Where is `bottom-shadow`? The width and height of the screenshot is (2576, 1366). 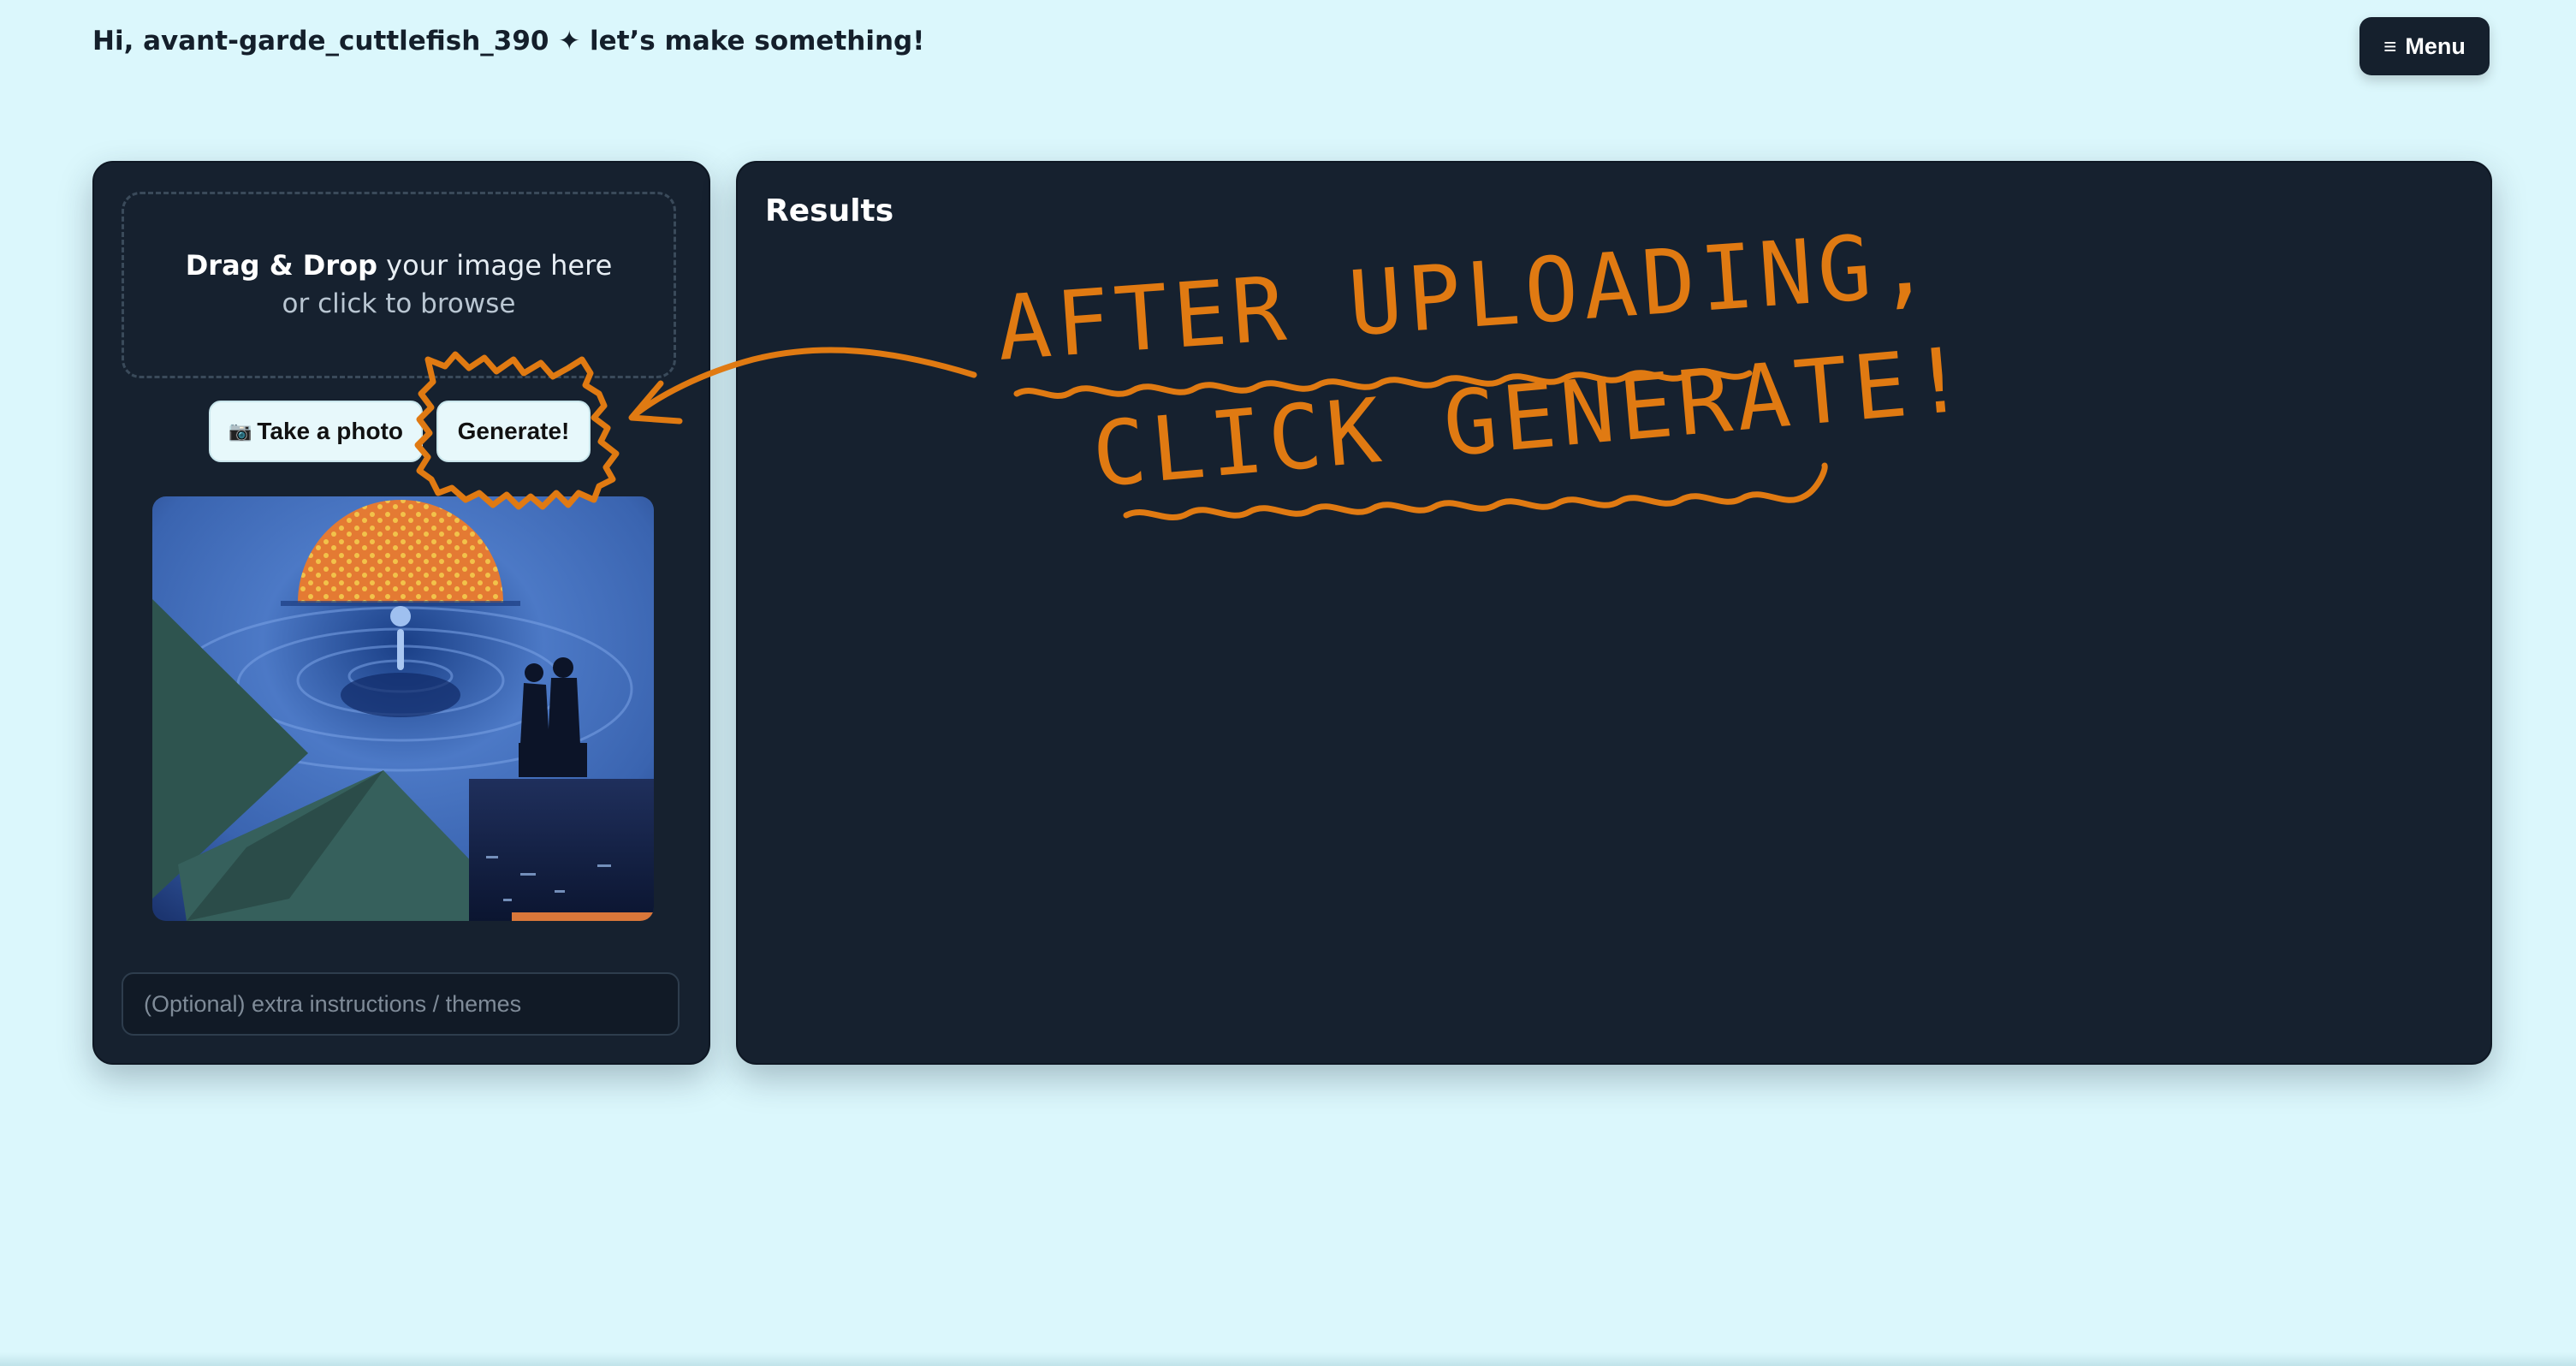
bottom-shadow is located at coordinates (1288, 1359).